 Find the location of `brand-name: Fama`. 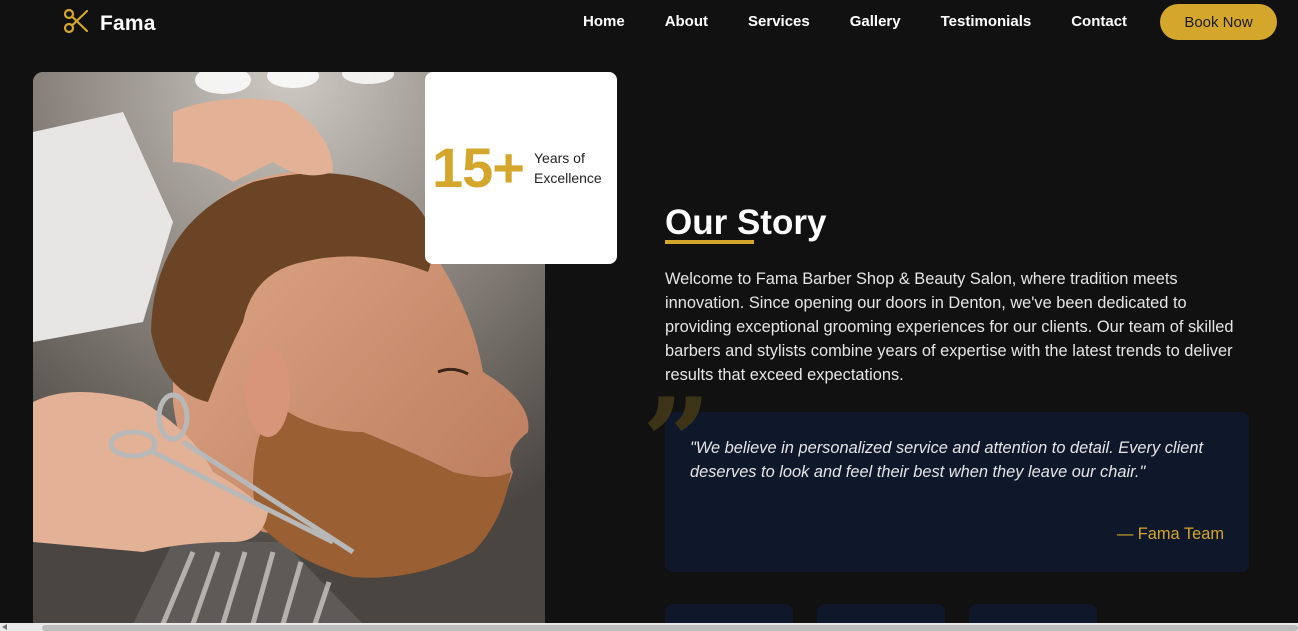

brand-name: Fama is located at coordinates (128, 23).